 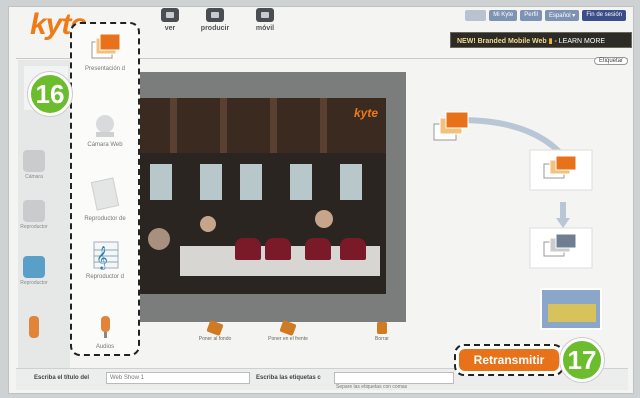 I want to click on callout-badge: 17, so click(x=582, y=360).